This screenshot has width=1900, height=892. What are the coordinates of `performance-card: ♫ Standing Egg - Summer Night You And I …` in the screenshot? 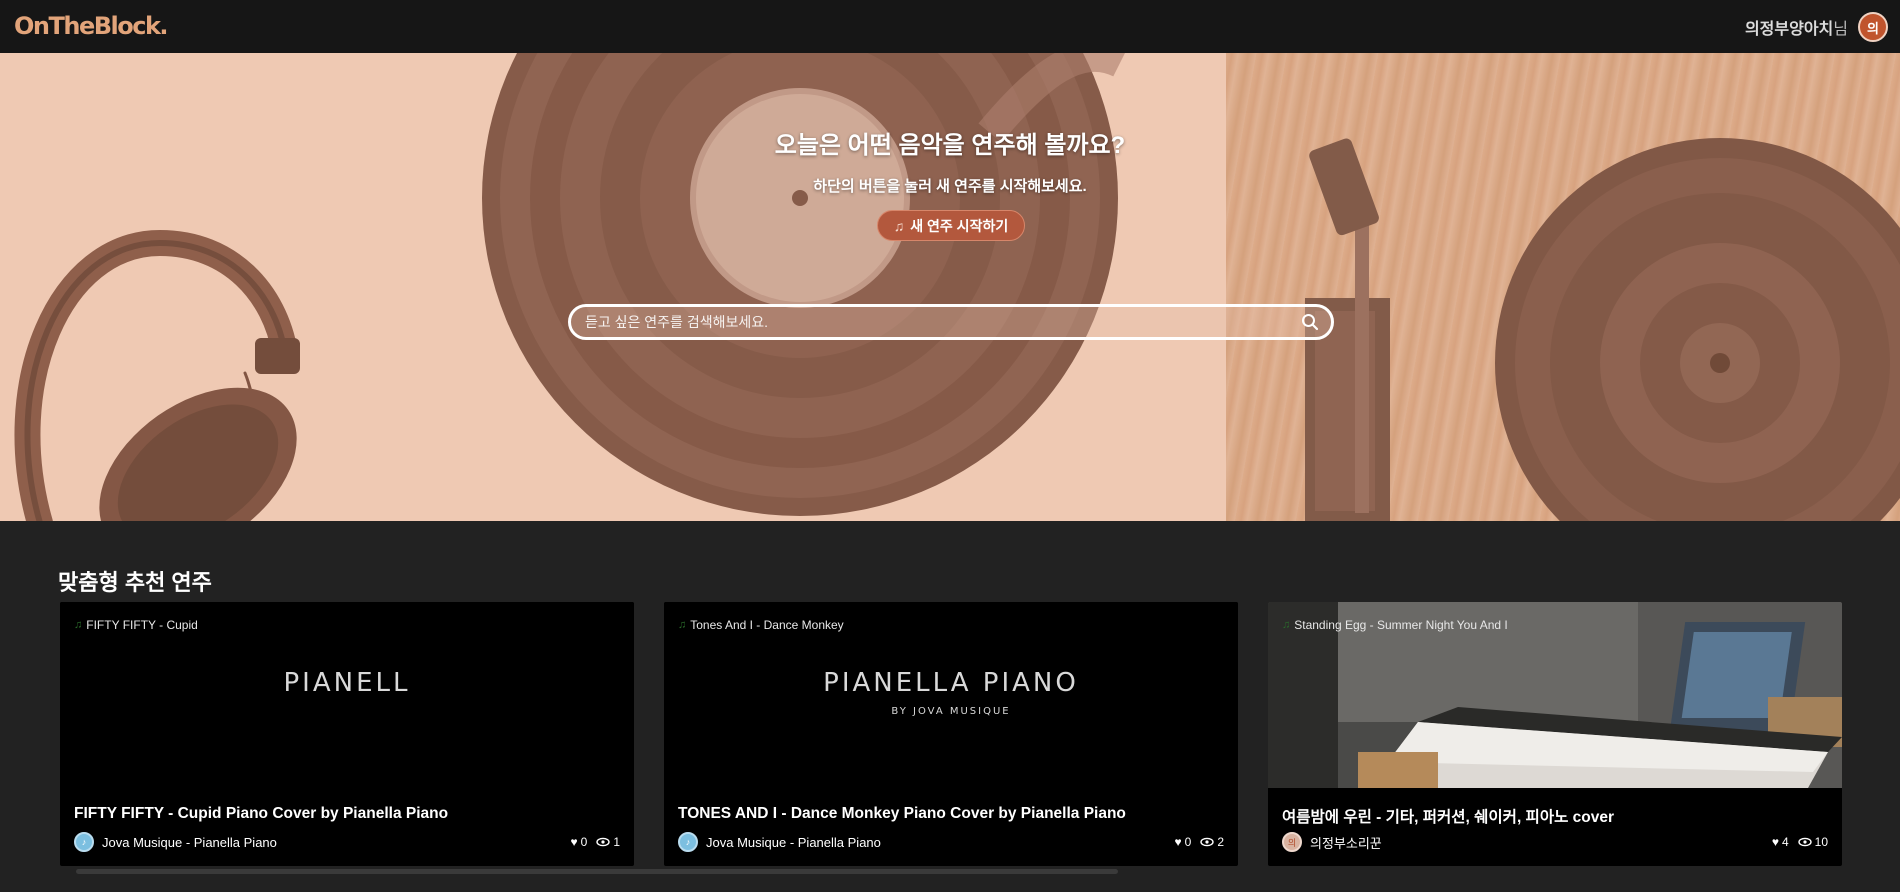 It's located at (1555, 734).